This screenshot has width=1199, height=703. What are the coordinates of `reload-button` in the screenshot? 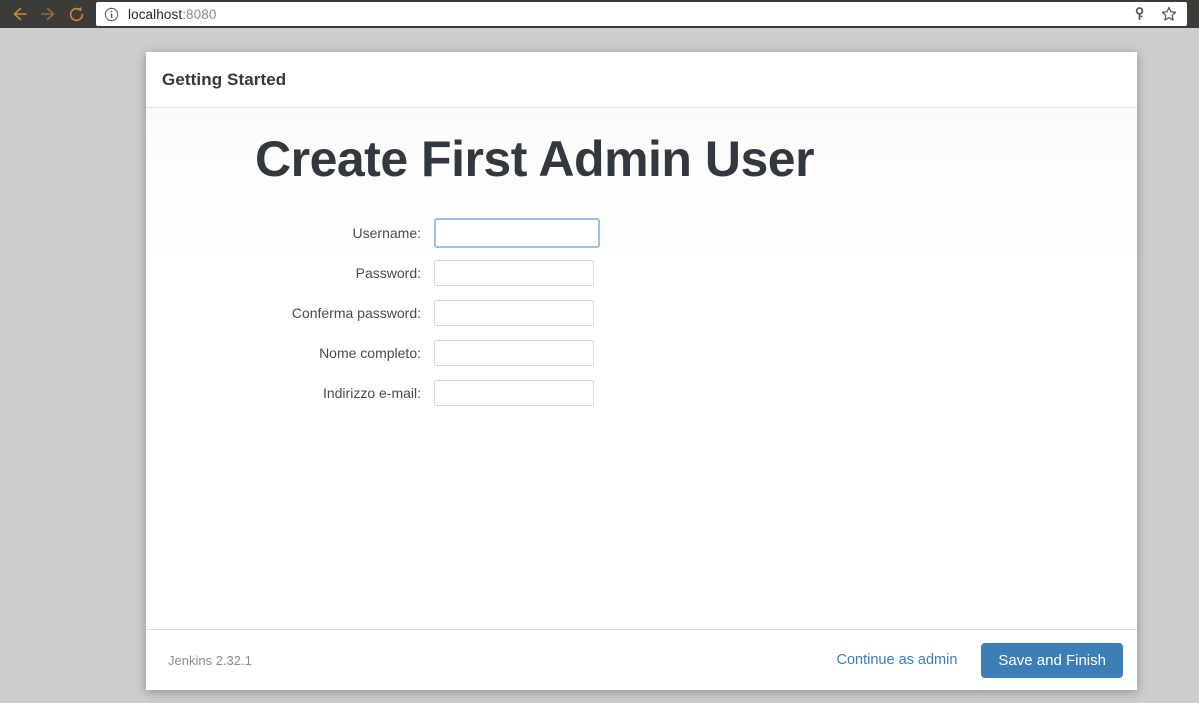 It's located at (76, 14).